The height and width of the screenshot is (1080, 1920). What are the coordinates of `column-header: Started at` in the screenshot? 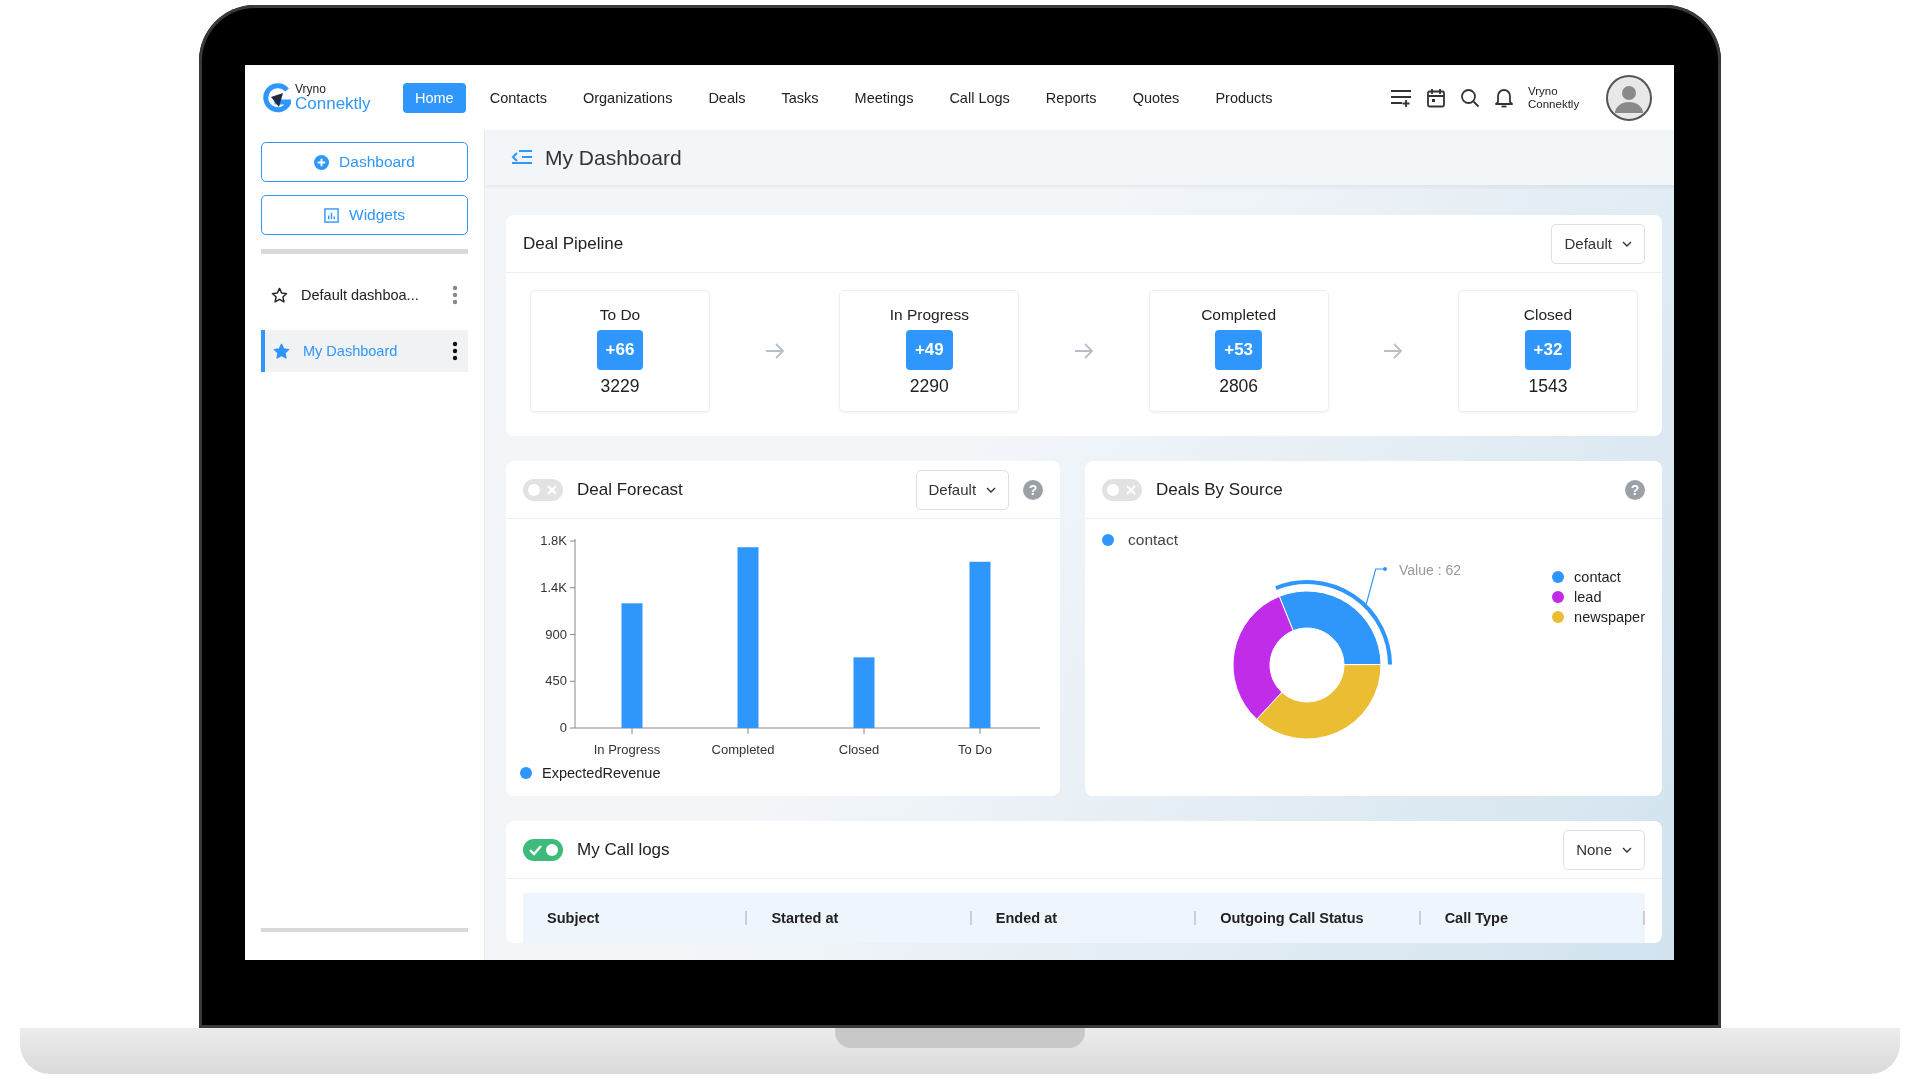 It's located at (859, 918).